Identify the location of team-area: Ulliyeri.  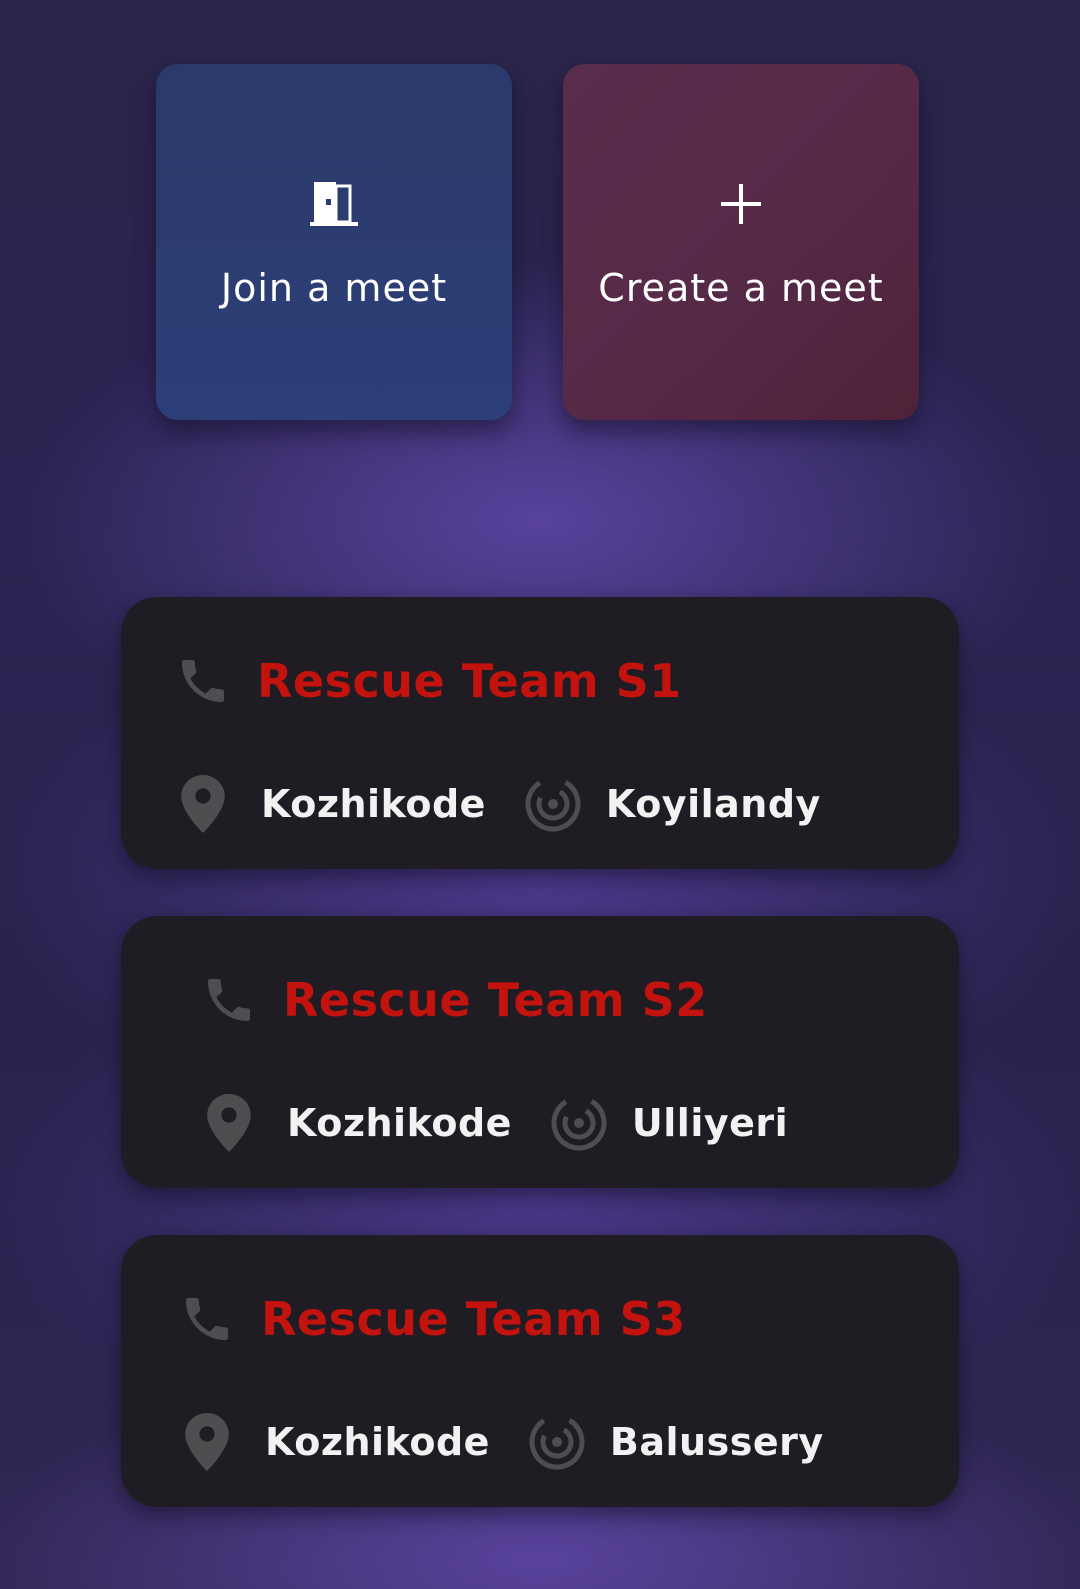
(710, 1123).